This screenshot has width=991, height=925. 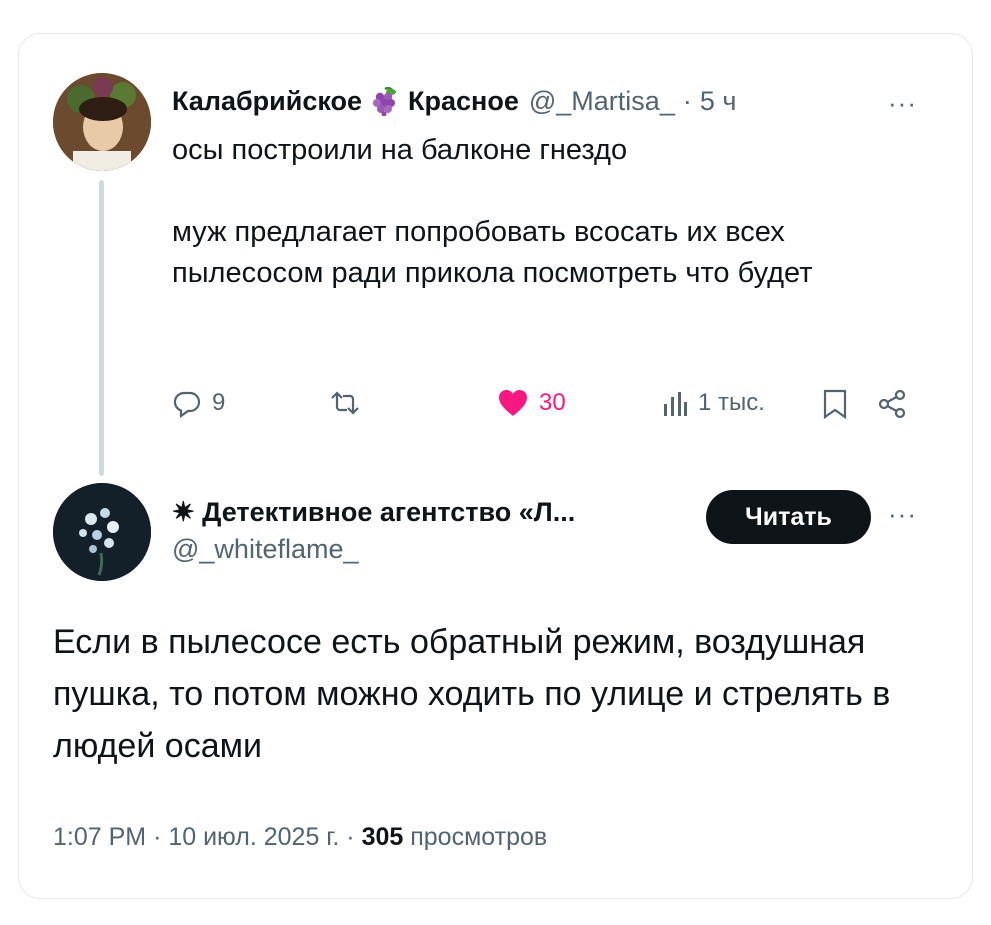 I want to click on views-button: 1 тыс., so click(x=713, y=403).